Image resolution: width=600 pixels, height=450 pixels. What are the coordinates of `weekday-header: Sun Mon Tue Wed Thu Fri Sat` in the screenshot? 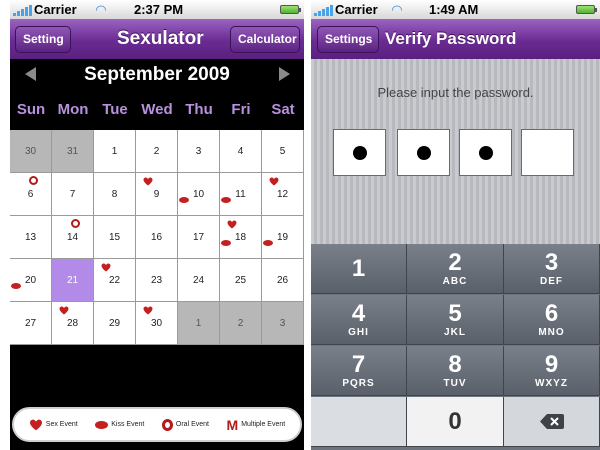 It's located at (157, 115).